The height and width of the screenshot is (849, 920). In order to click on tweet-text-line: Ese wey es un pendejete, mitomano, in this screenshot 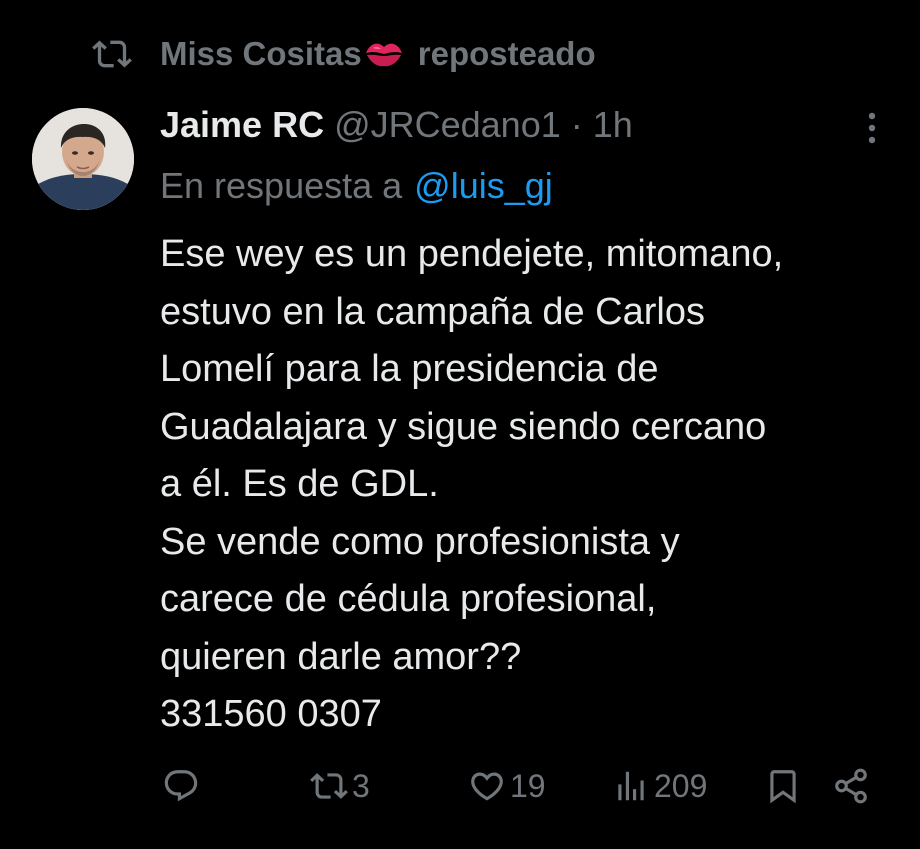, I will do `click(472, 254)`.